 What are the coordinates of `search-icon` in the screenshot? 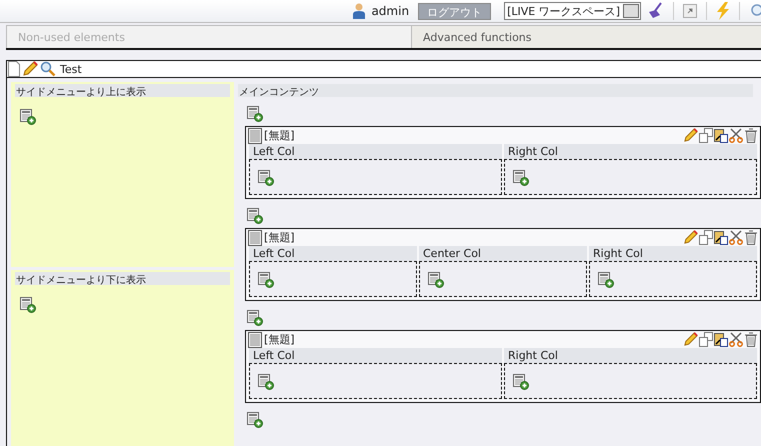 It's located at (48, 69).